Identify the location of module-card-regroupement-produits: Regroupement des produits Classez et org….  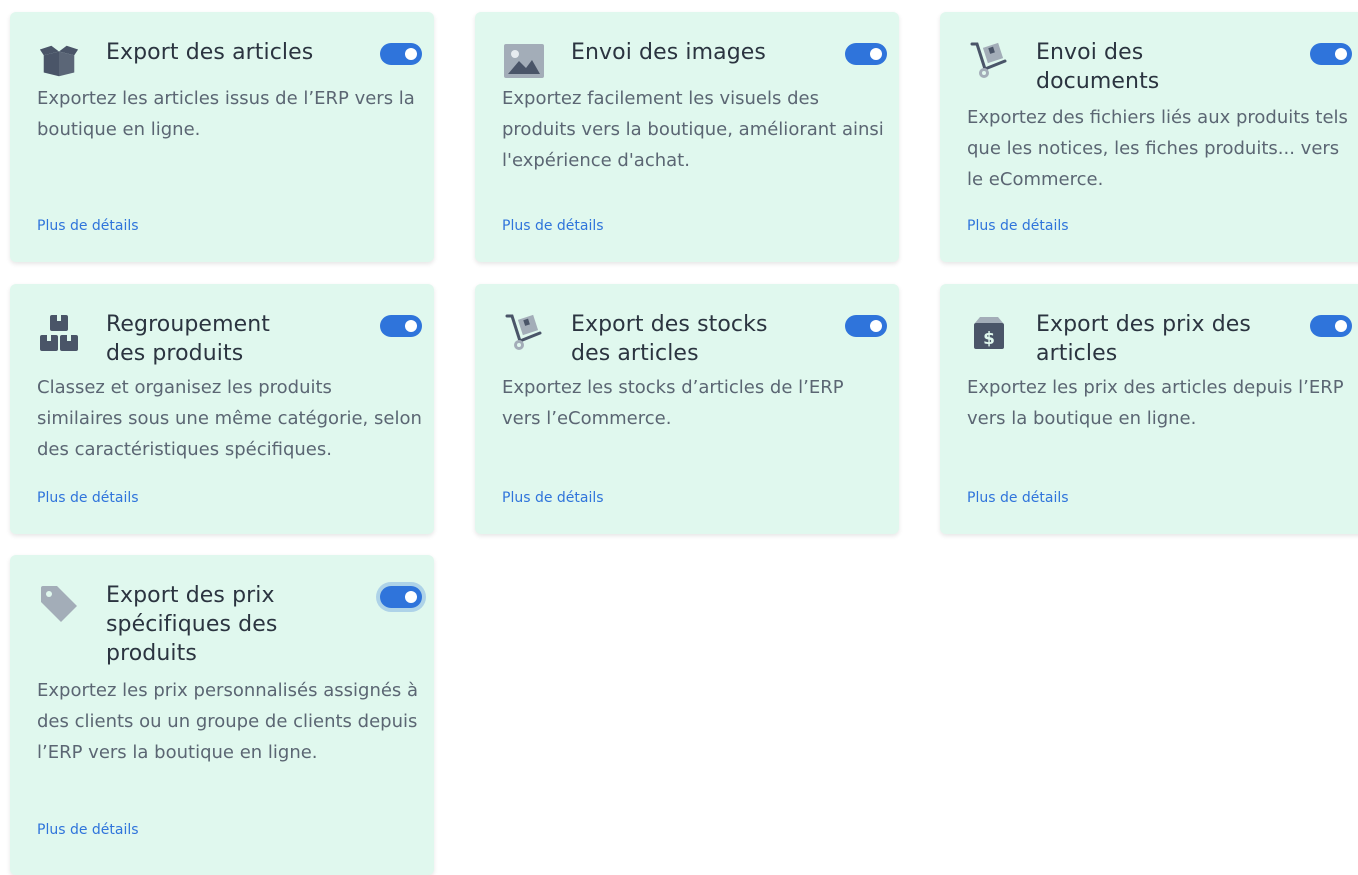
(222, 409).